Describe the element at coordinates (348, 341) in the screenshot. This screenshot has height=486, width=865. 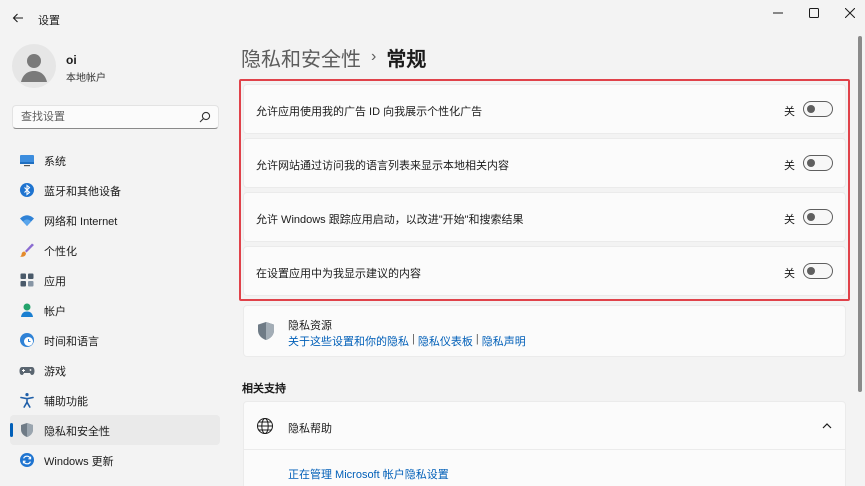
I see `link-about-settings-privacy: 关于这些设置和你的隐私` at that location.